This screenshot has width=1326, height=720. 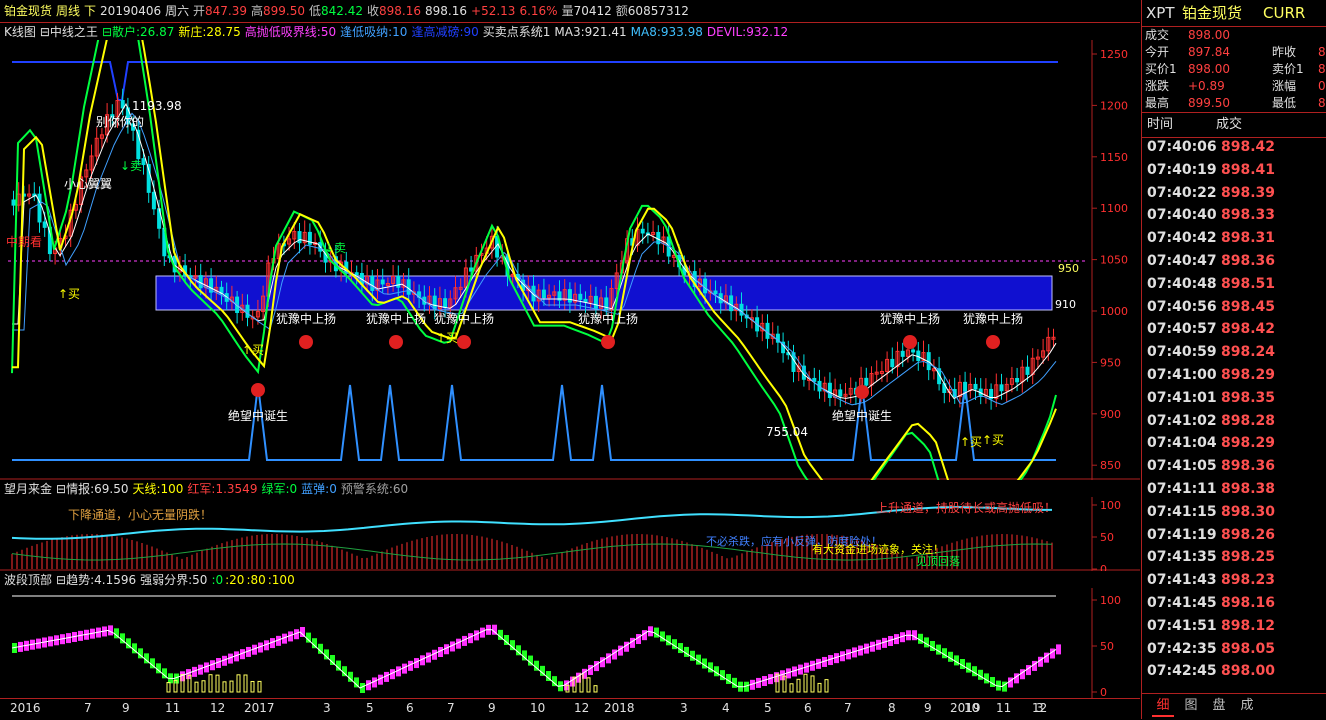 What do you see at coordinates (1248, 625) in the screenshot?
I see `trade-price: 898.12` at bounding box center [1248, 625].